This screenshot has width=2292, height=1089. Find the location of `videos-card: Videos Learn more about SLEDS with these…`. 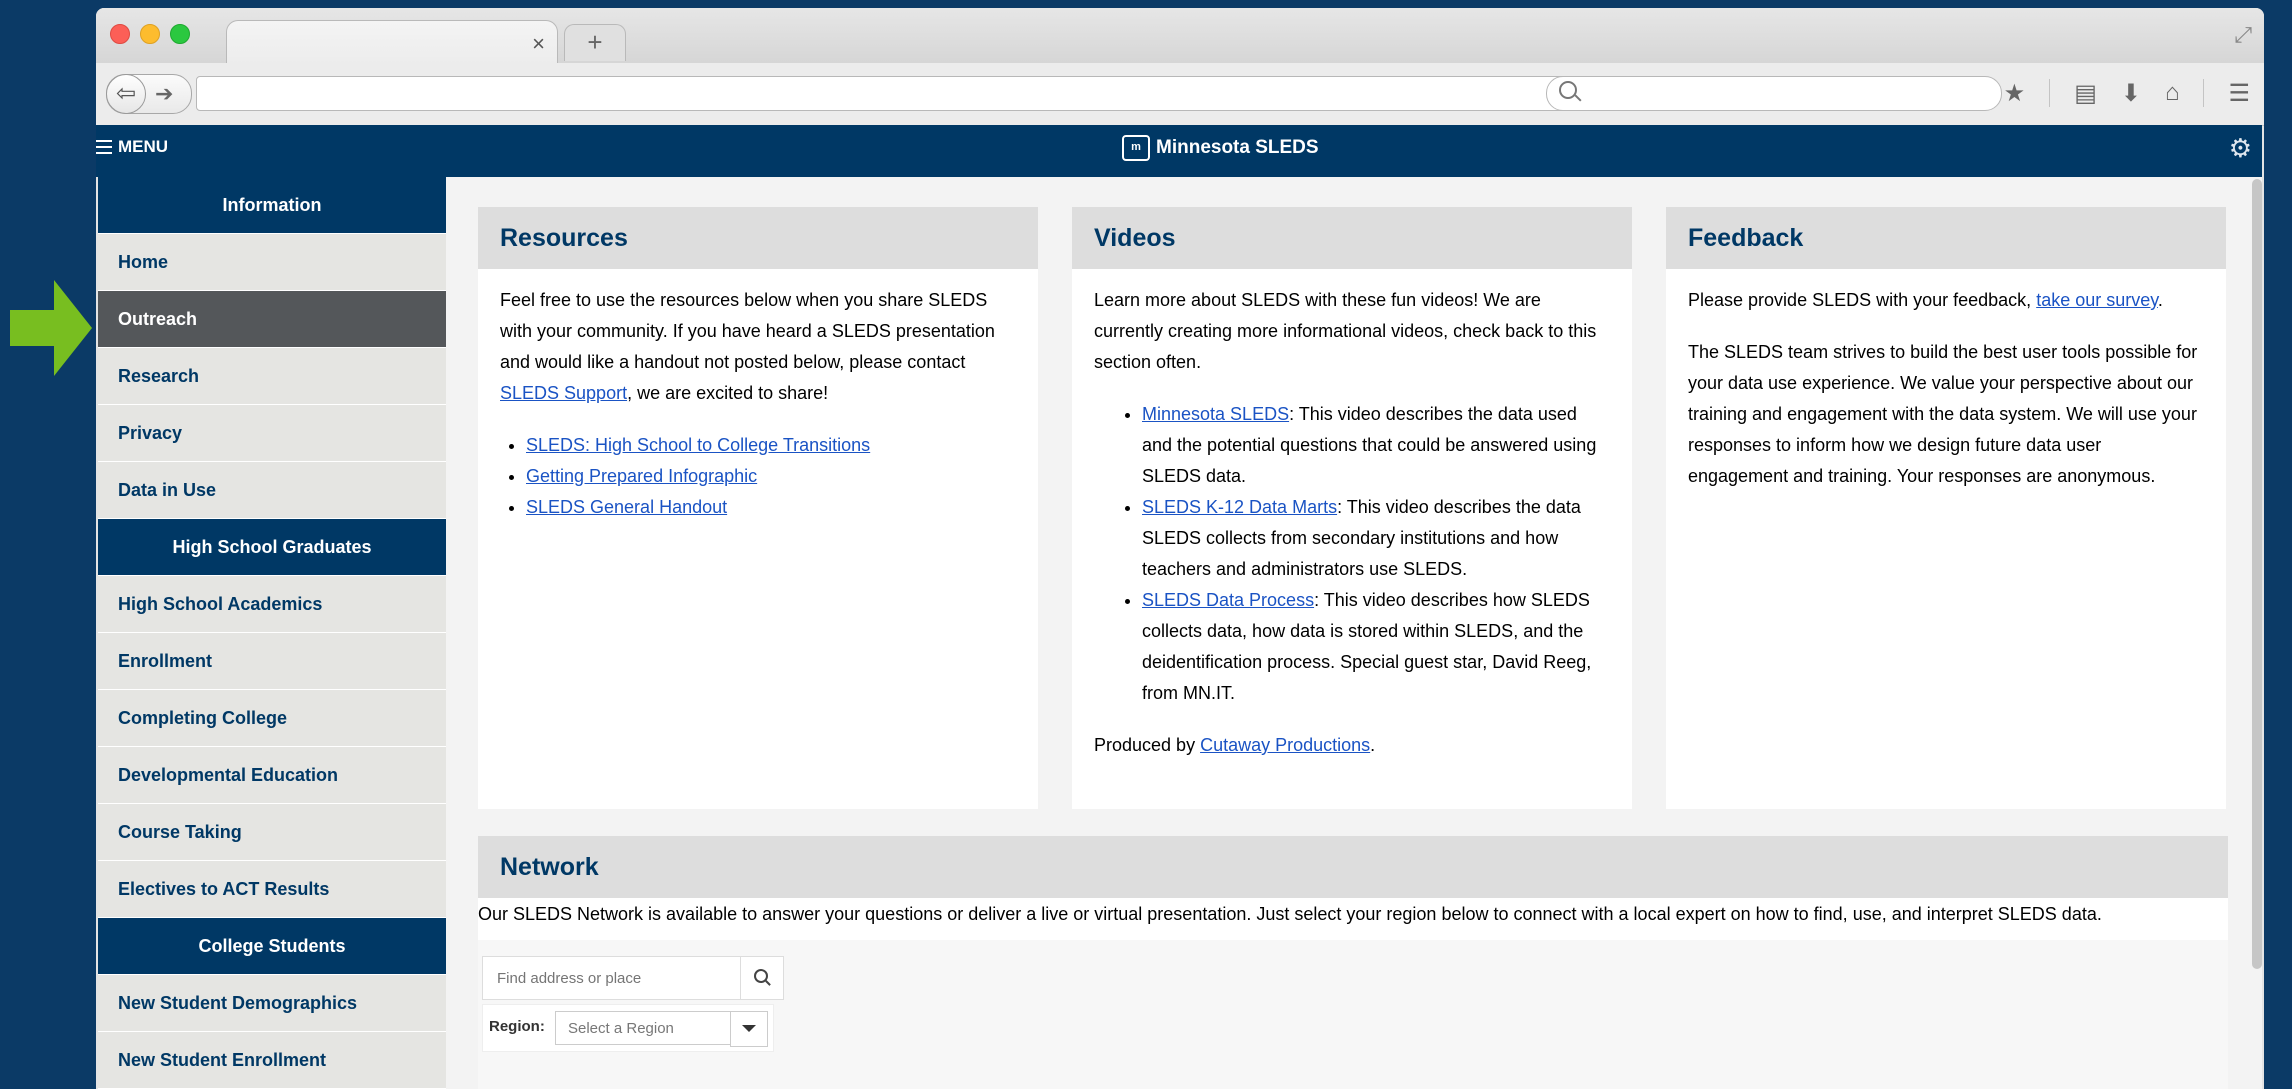

videos-card: Videos Learn more about SLEDS with these… is located at coordinates (1352, 508).